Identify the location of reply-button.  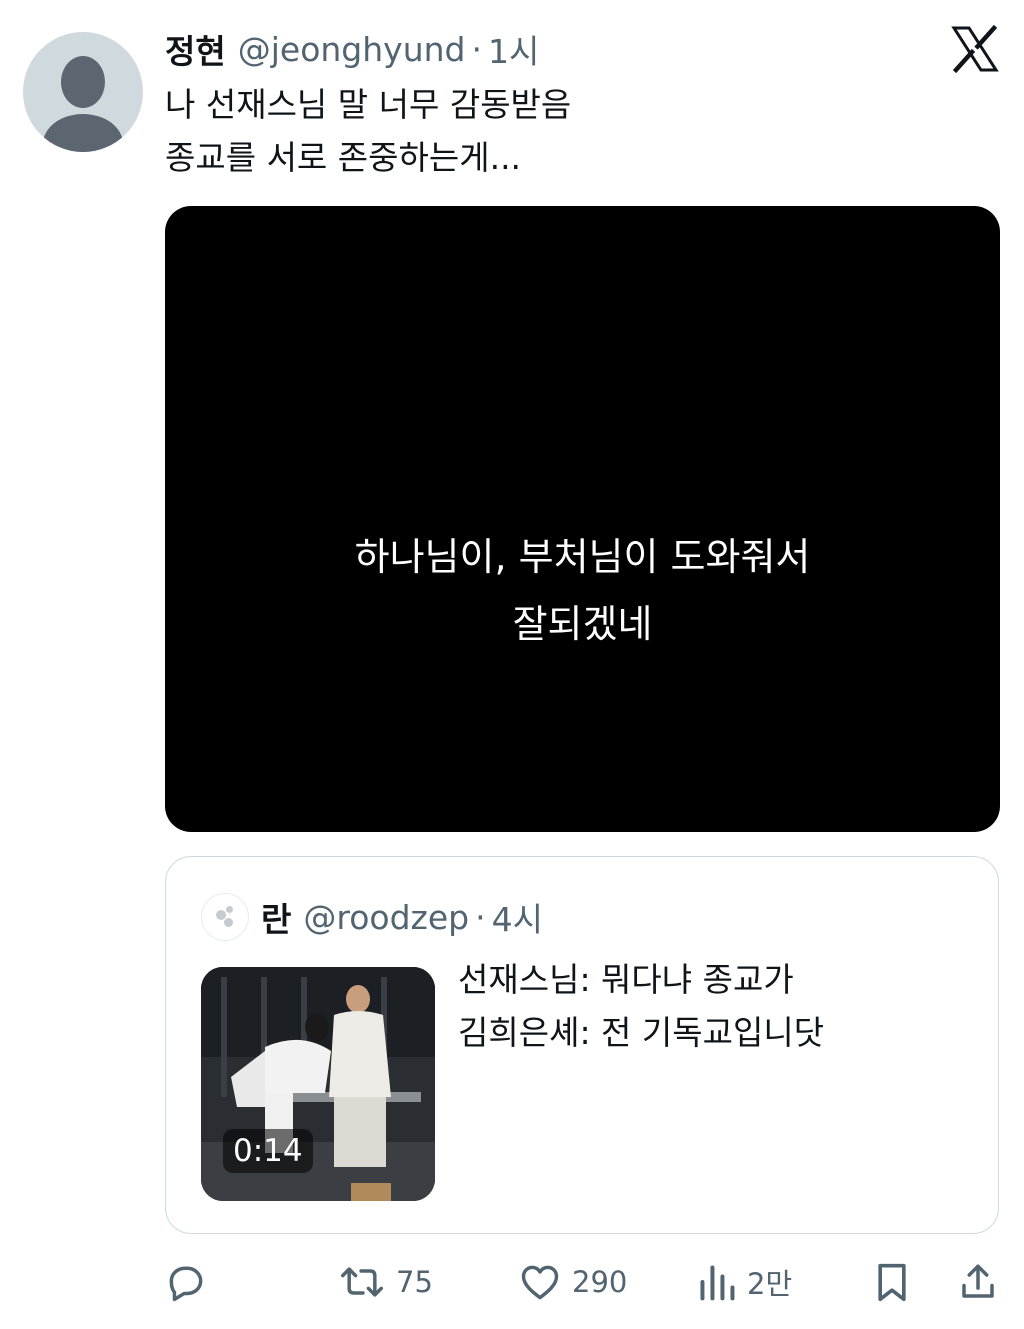
(186, 1282).